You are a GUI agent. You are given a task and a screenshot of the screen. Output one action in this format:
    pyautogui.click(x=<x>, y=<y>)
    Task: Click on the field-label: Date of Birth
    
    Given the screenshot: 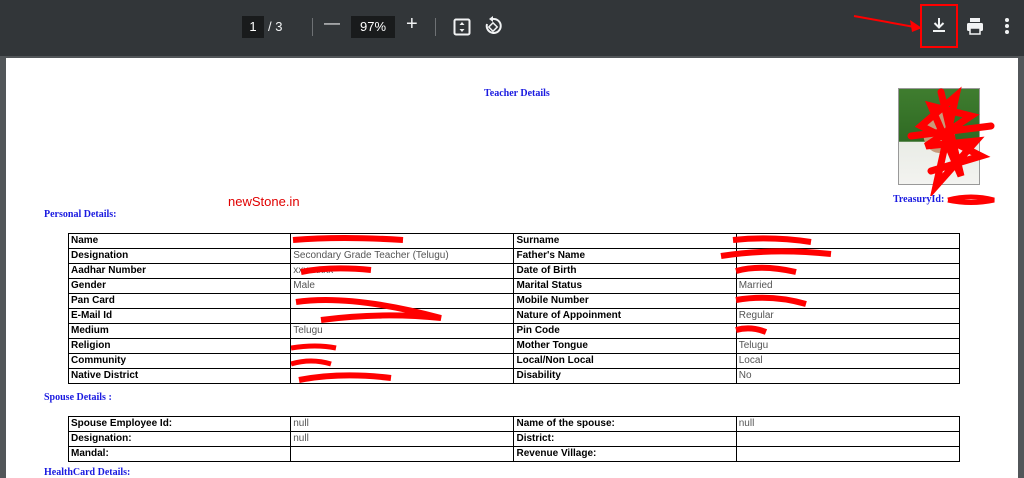 What is the action you would take?
    pyautogui.click(x=625, y=271)
    